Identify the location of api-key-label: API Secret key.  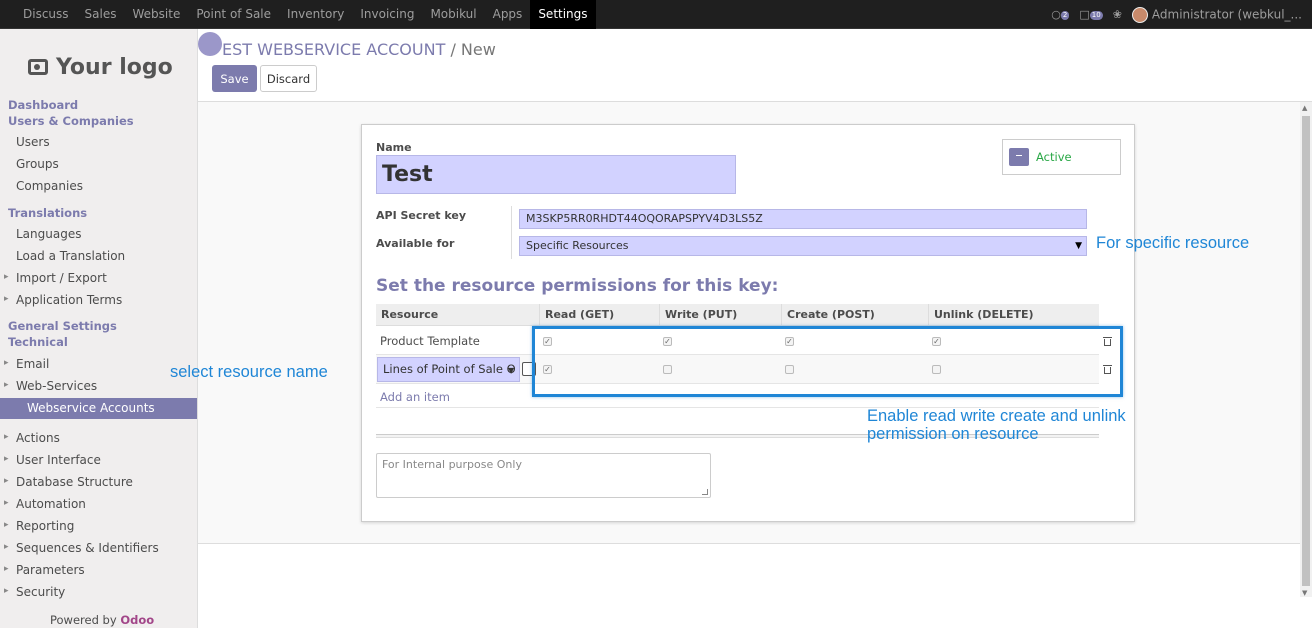
(421, 215).